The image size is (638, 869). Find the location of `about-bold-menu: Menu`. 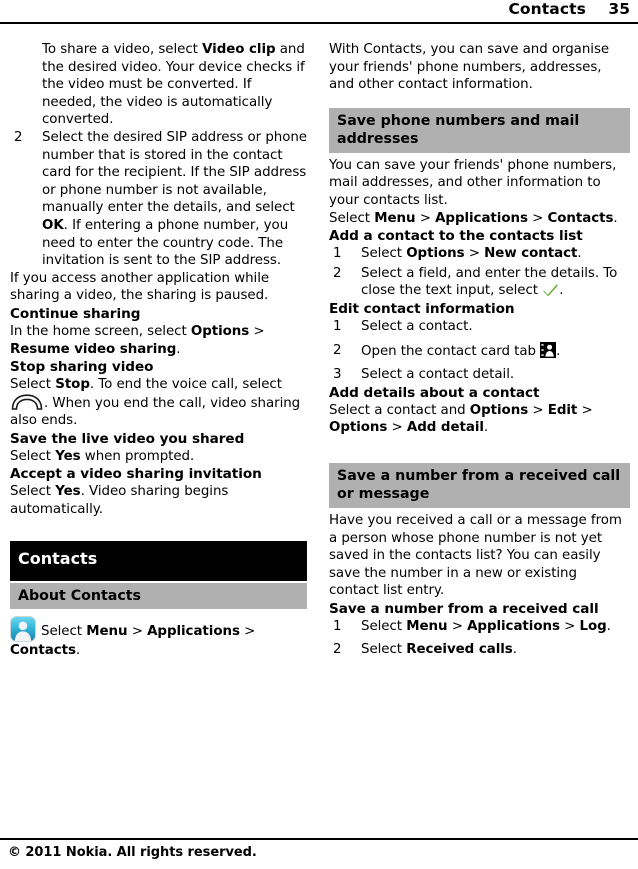

about-bold-menu: Menu is located at coordinates (107, 632).